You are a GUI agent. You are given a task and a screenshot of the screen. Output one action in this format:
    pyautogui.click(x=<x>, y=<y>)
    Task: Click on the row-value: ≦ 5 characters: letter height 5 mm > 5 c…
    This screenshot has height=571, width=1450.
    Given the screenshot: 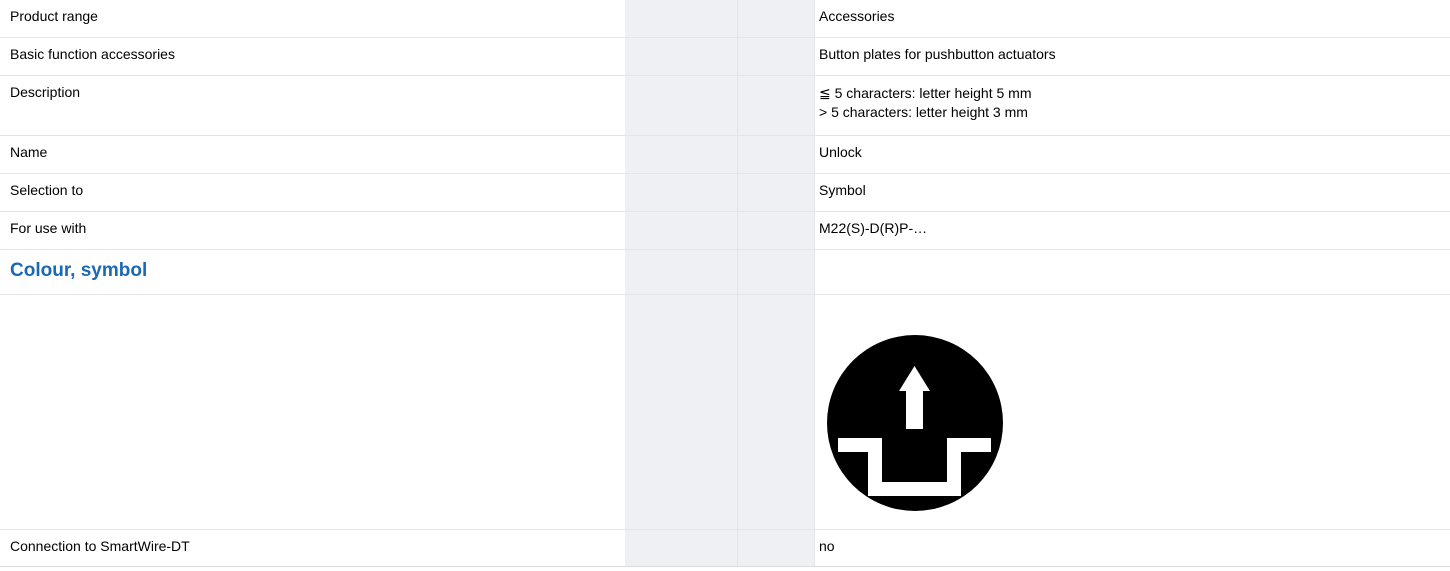 What is the action you would take?
    pyautogui.click(x=1132, y=105)
    